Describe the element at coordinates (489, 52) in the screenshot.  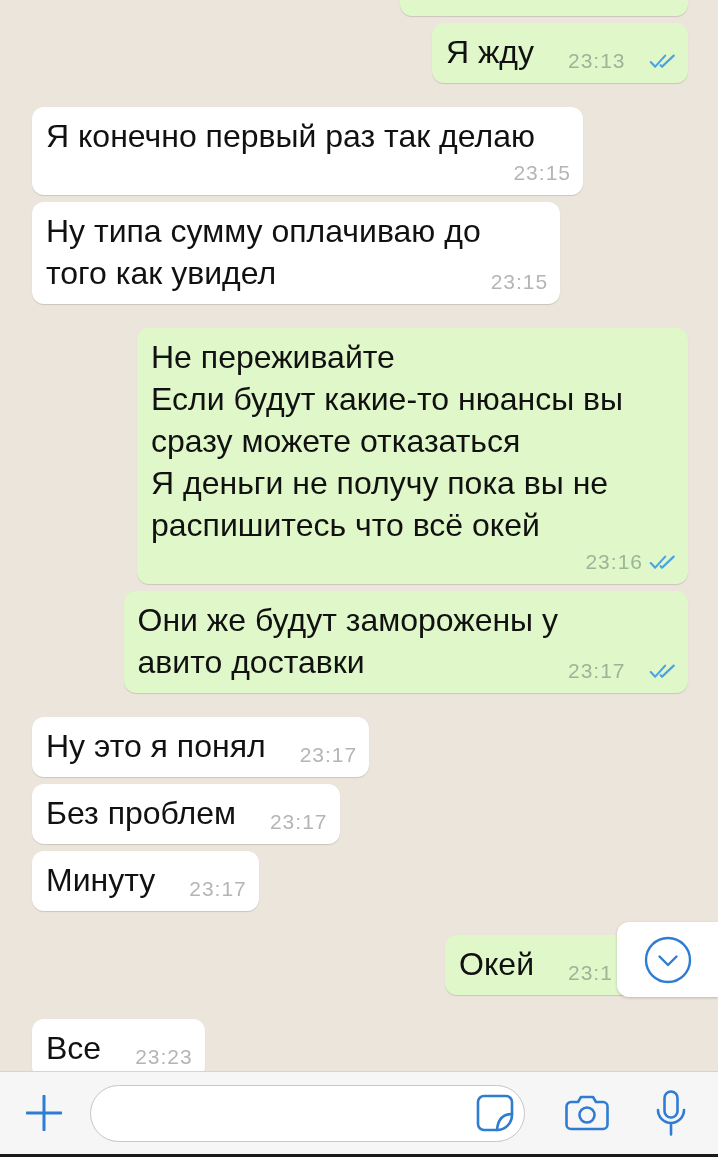
I see `message-text: Я жду` at that location.